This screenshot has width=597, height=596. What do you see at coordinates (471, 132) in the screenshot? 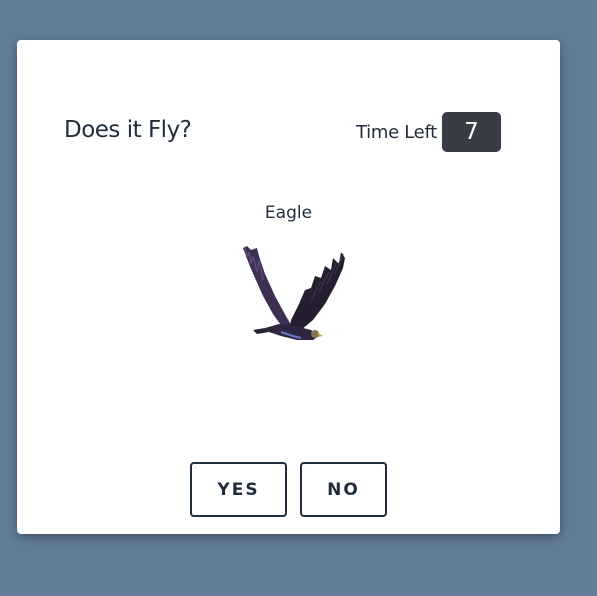
I see `timer-value: 7` at bounding box center [471, 132].